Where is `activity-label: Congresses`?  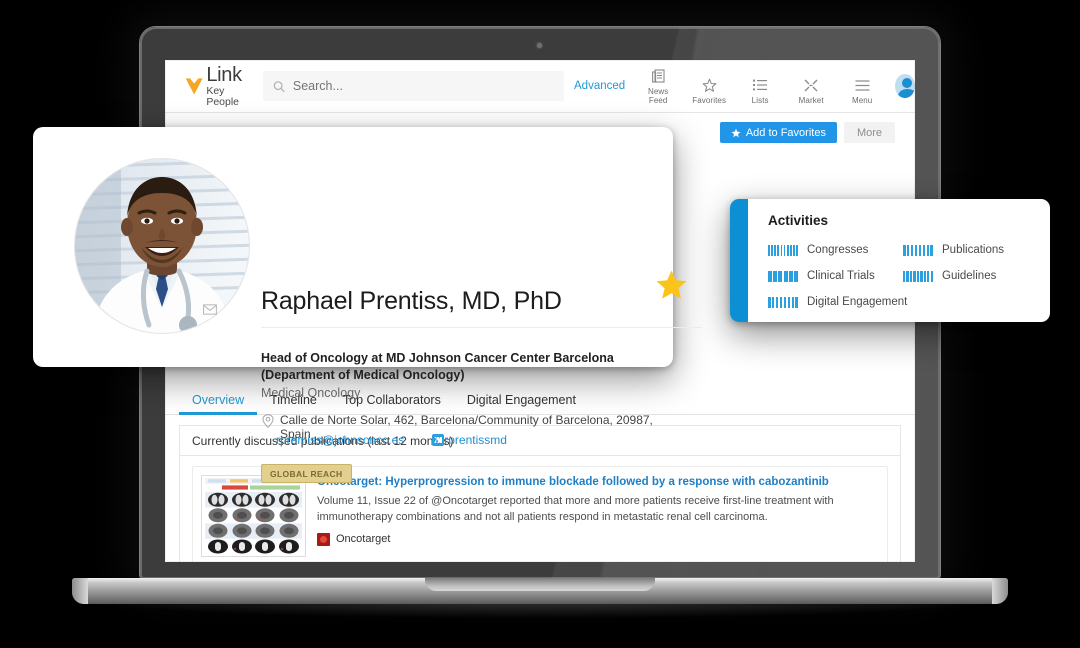
activity-label: Congresses is located at coordinates (838, 250).